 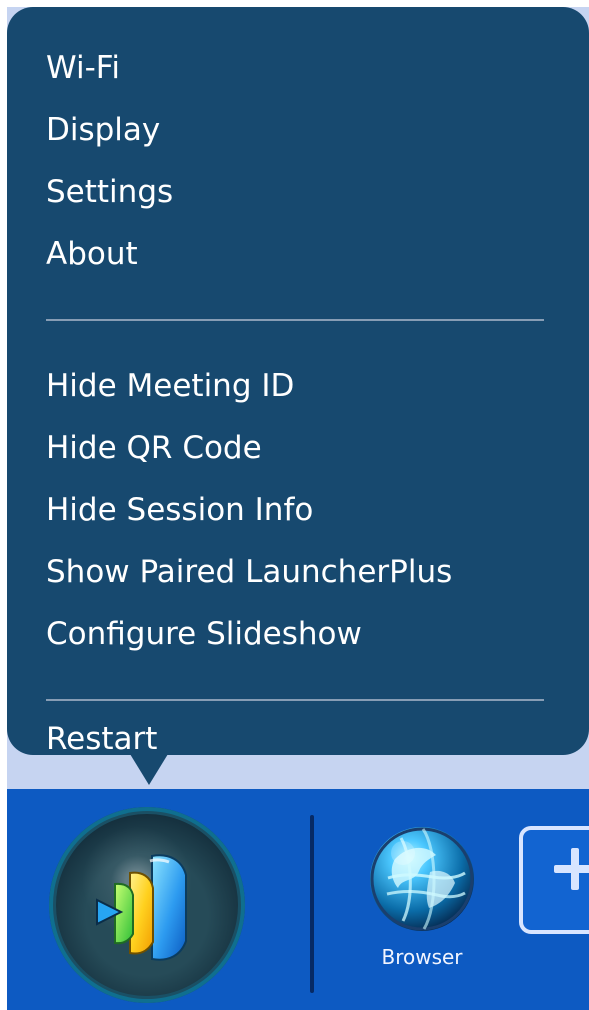 I want to click on menu-item-label: Display, so click(x=103, y=130).